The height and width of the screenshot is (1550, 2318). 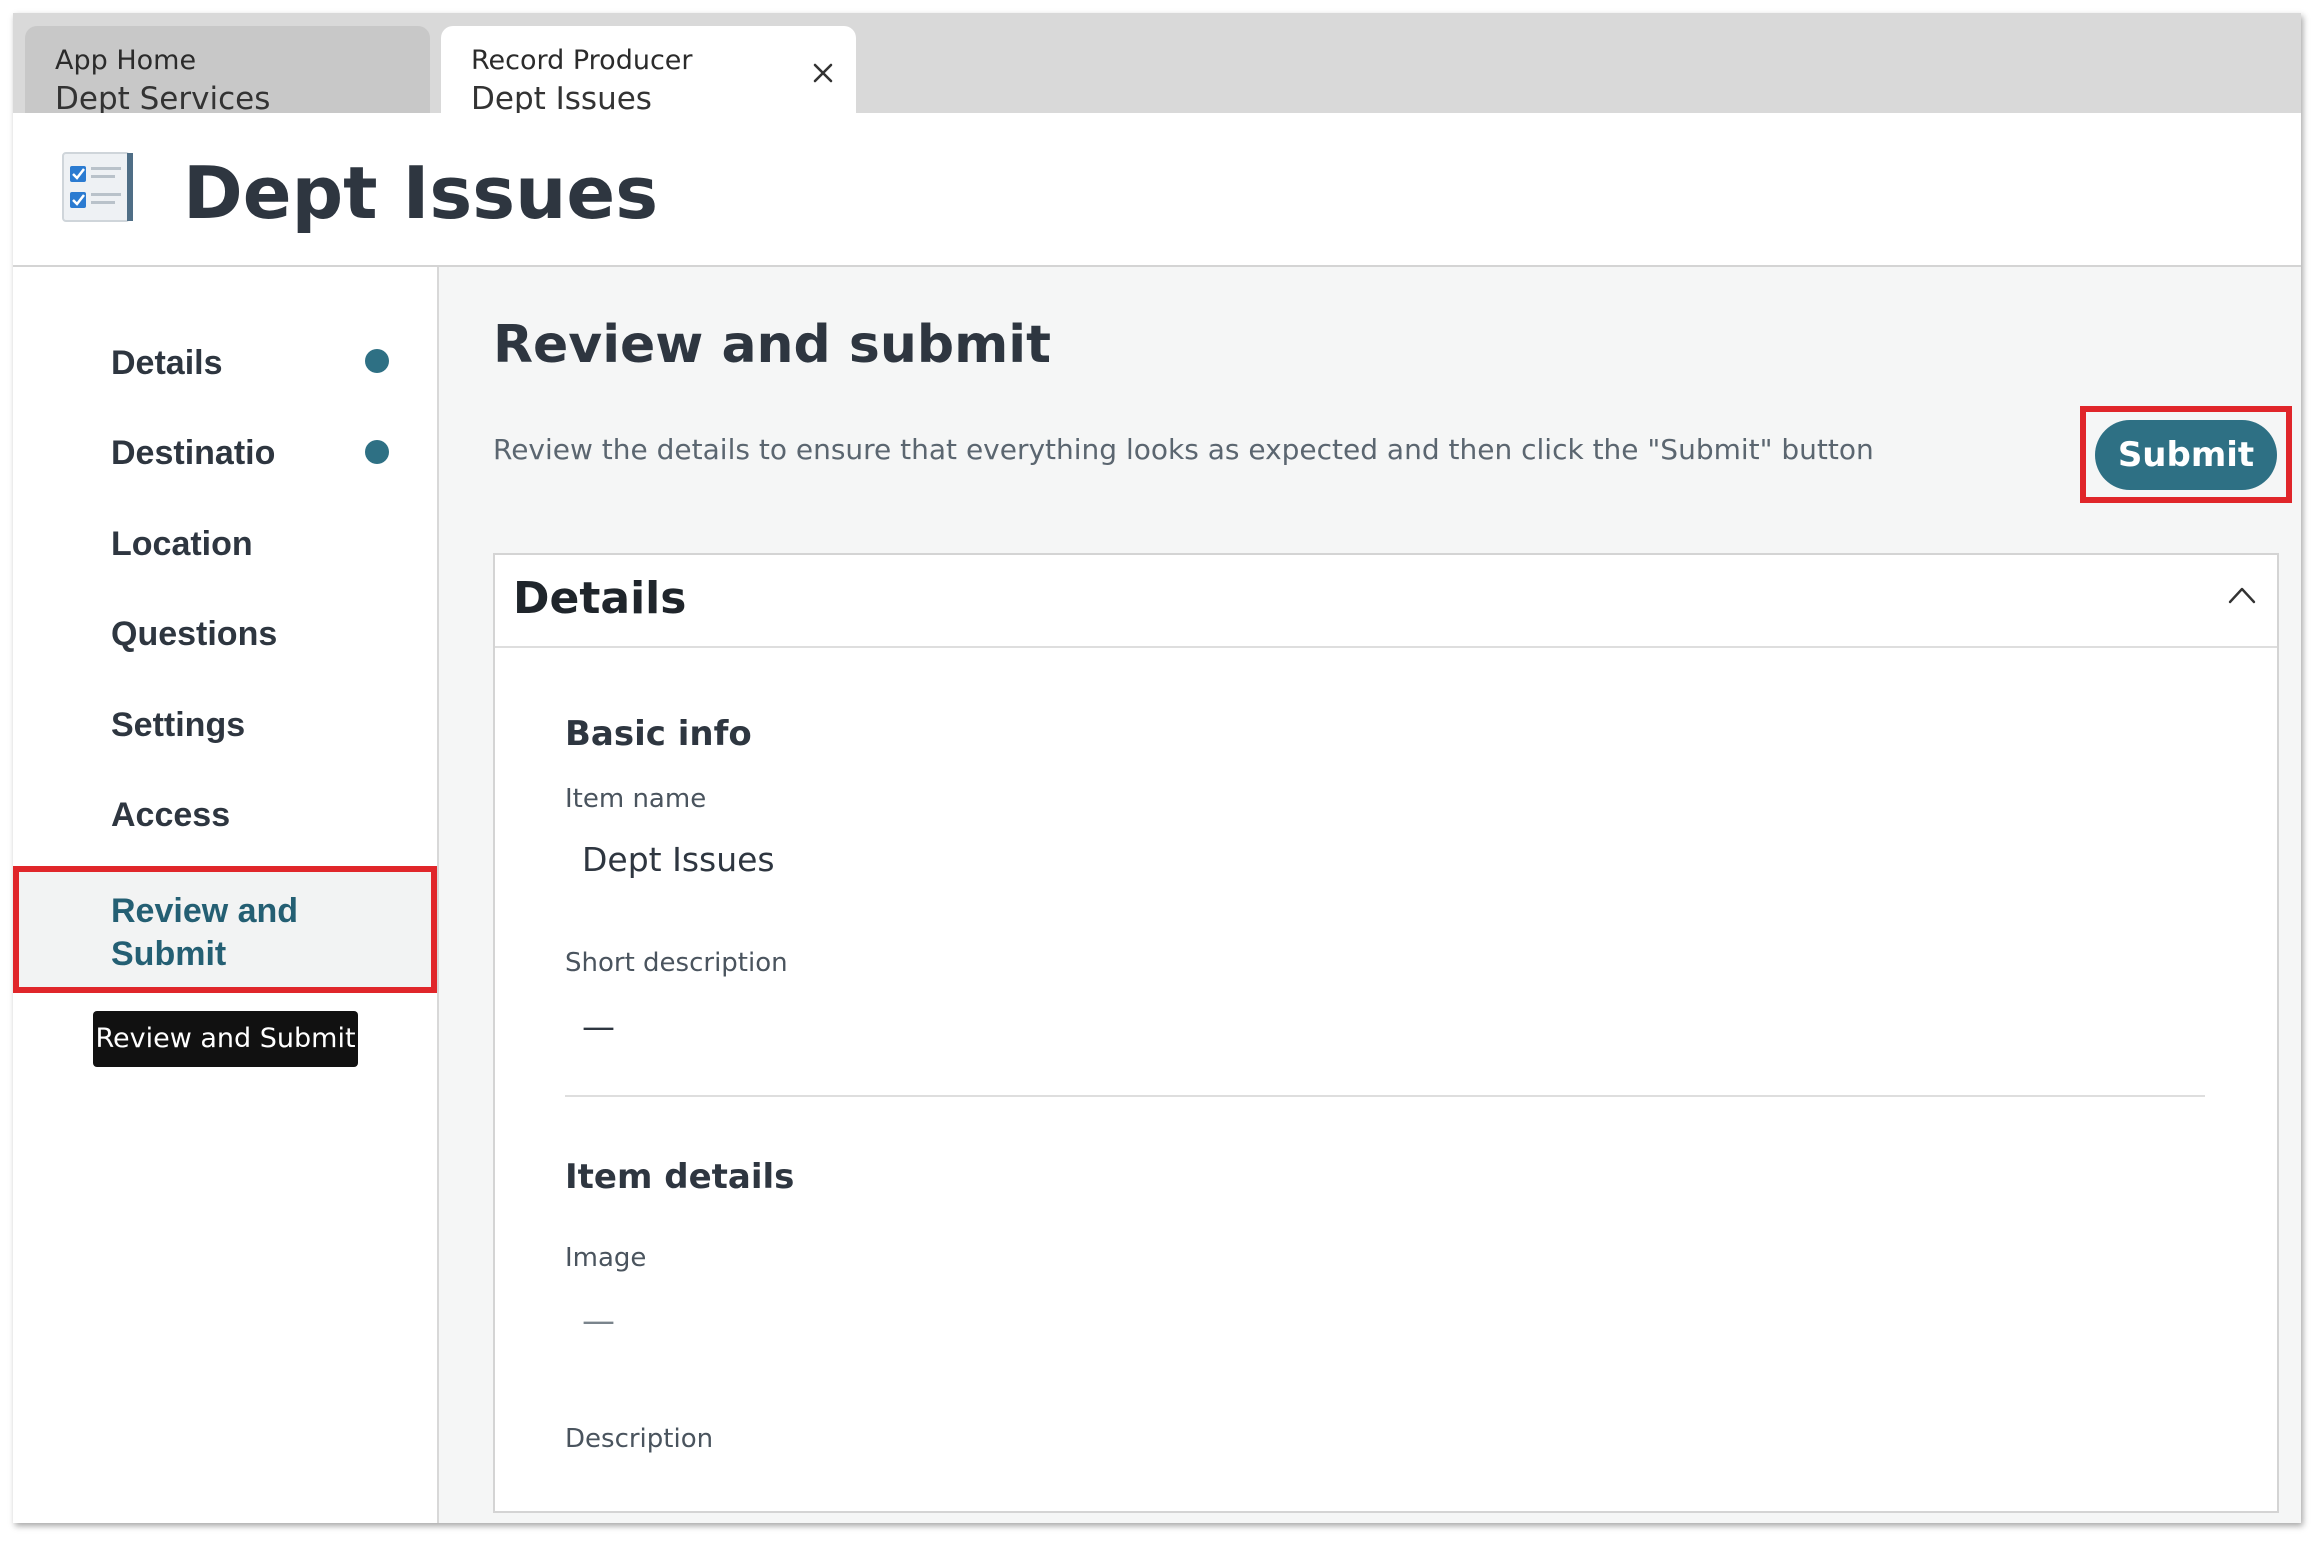 What do you see at coordinates (1386, 601) in the screenshot?
I see `panel-header: Details` at bounding box center [1386, 601].